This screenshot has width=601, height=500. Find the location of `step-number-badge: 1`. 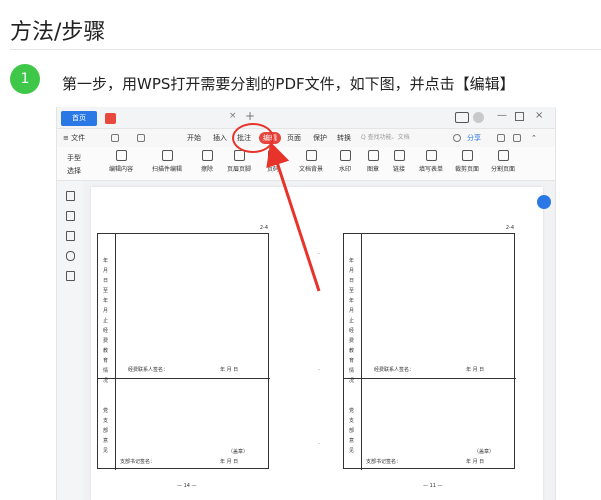

step-number-badge: 1 is located at coordinates (25, 79).